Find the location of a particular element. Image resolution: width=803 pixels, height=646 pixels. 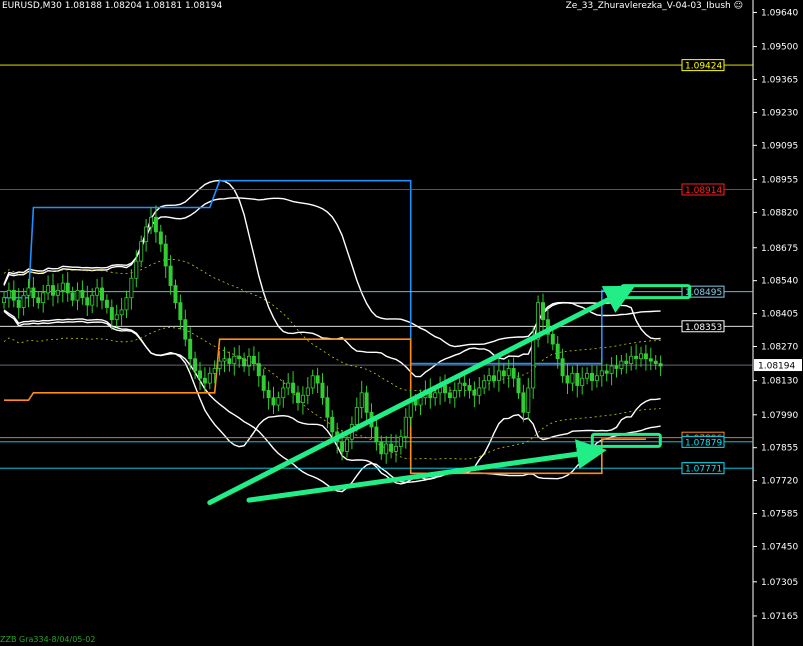

current-price-label: 1.08194 is located at coordinates (776, 367).